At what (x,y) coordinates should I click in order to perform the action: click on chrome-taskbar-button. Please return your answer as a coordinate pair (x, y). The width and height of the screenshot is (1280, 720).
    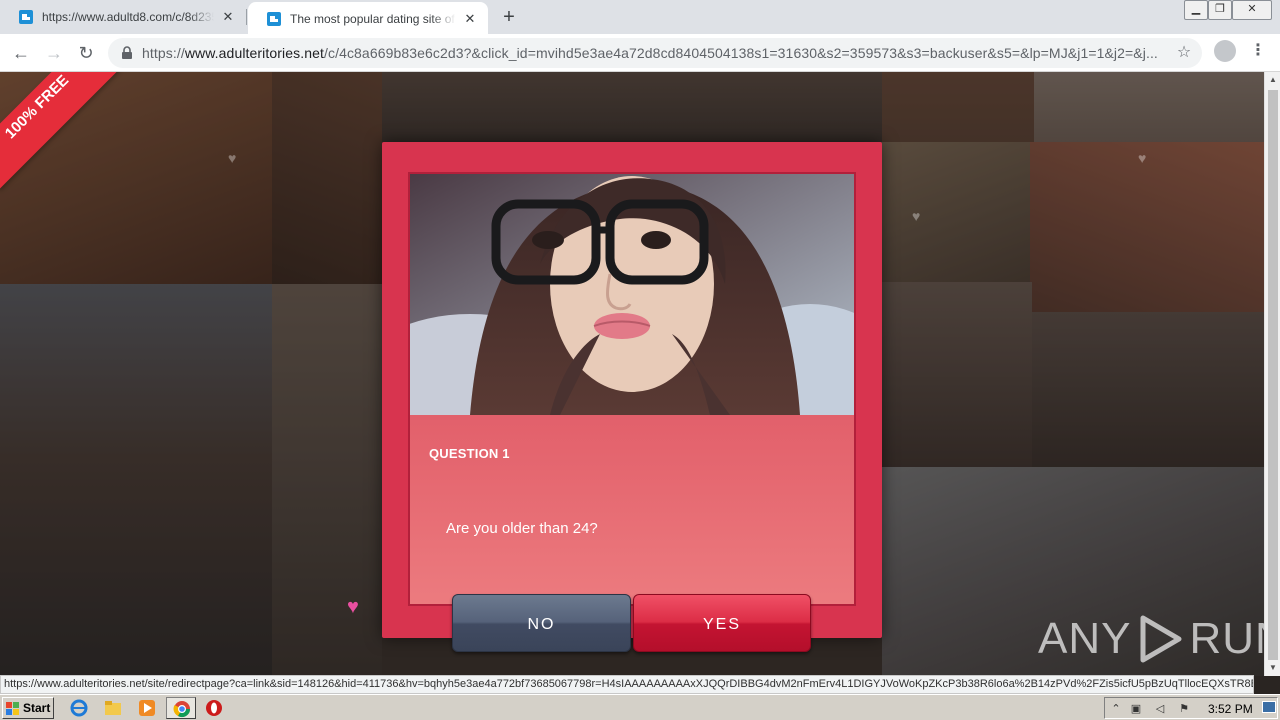
    Looking at the image, I should click on (181, 708).